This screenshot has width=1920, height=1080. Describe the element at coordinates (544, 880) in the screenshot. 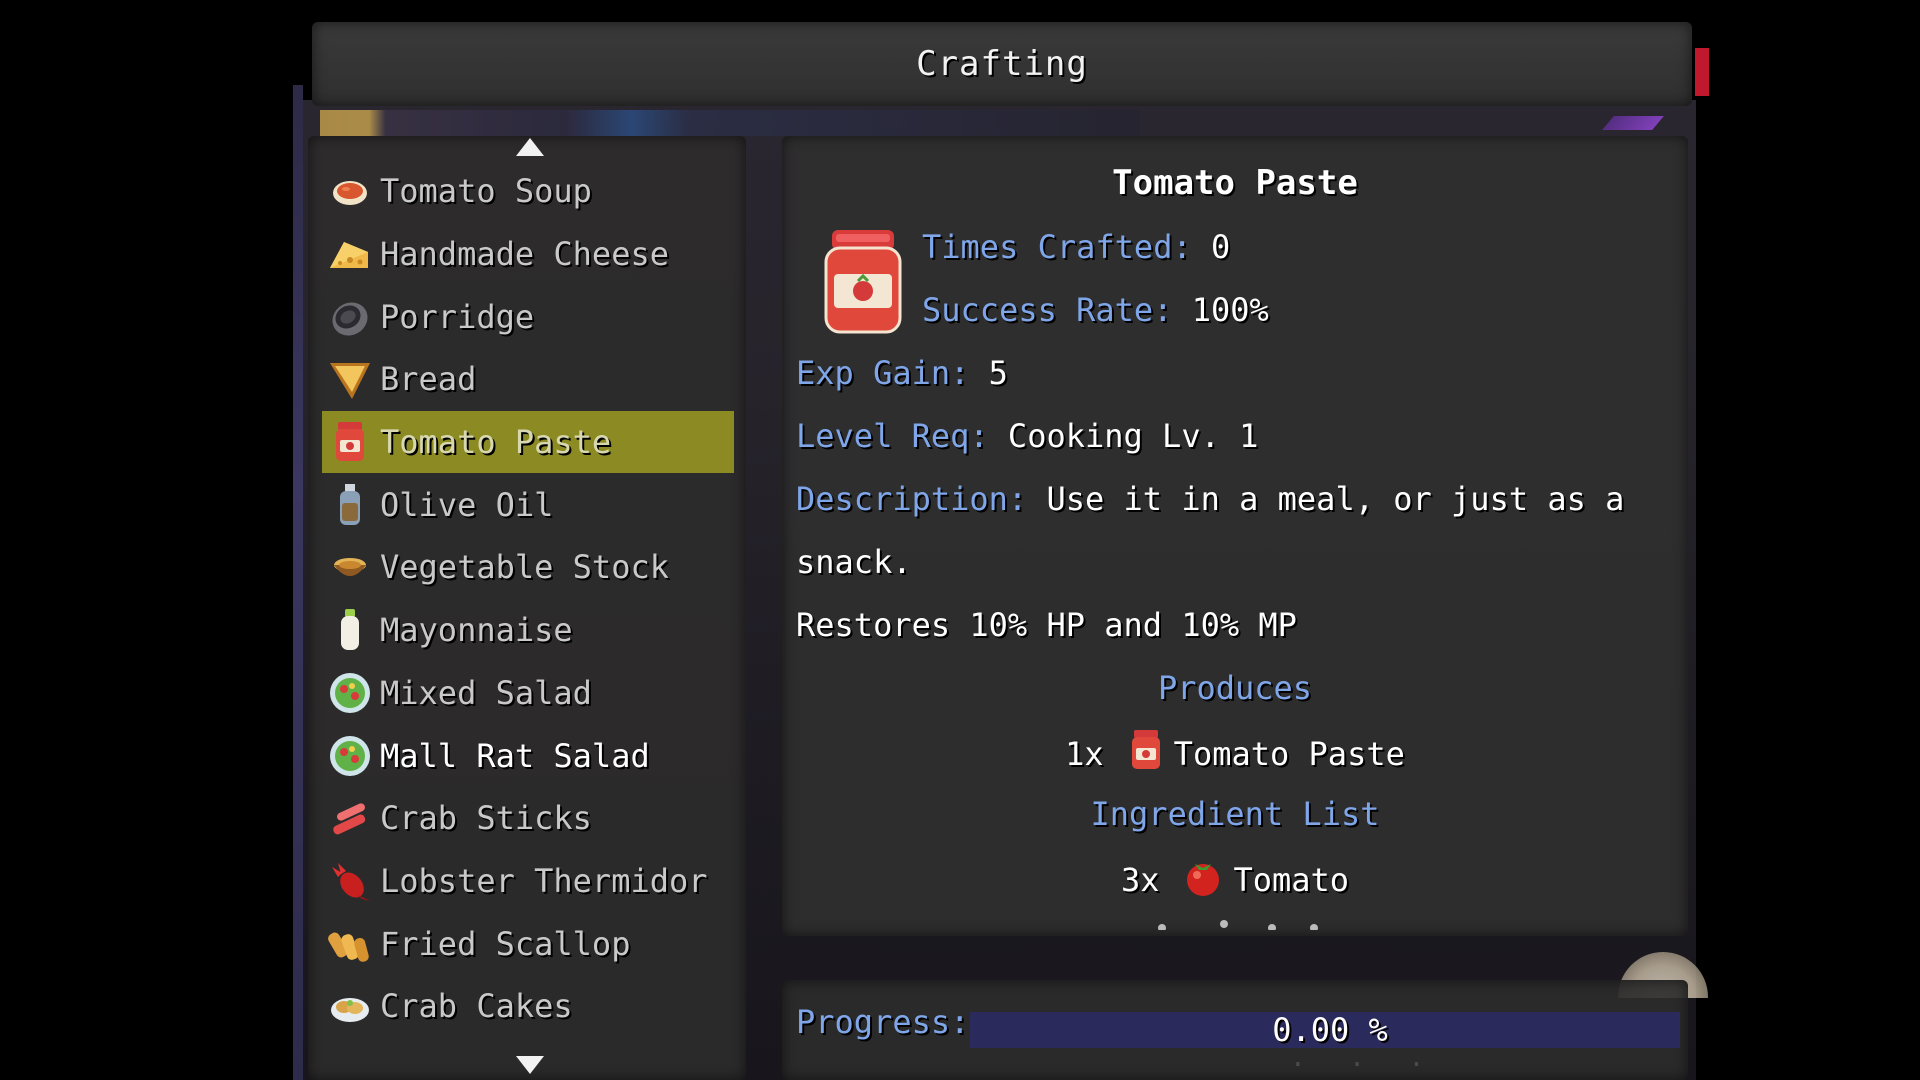

I see `recipe-label: Lobster Thermidor` at that location.